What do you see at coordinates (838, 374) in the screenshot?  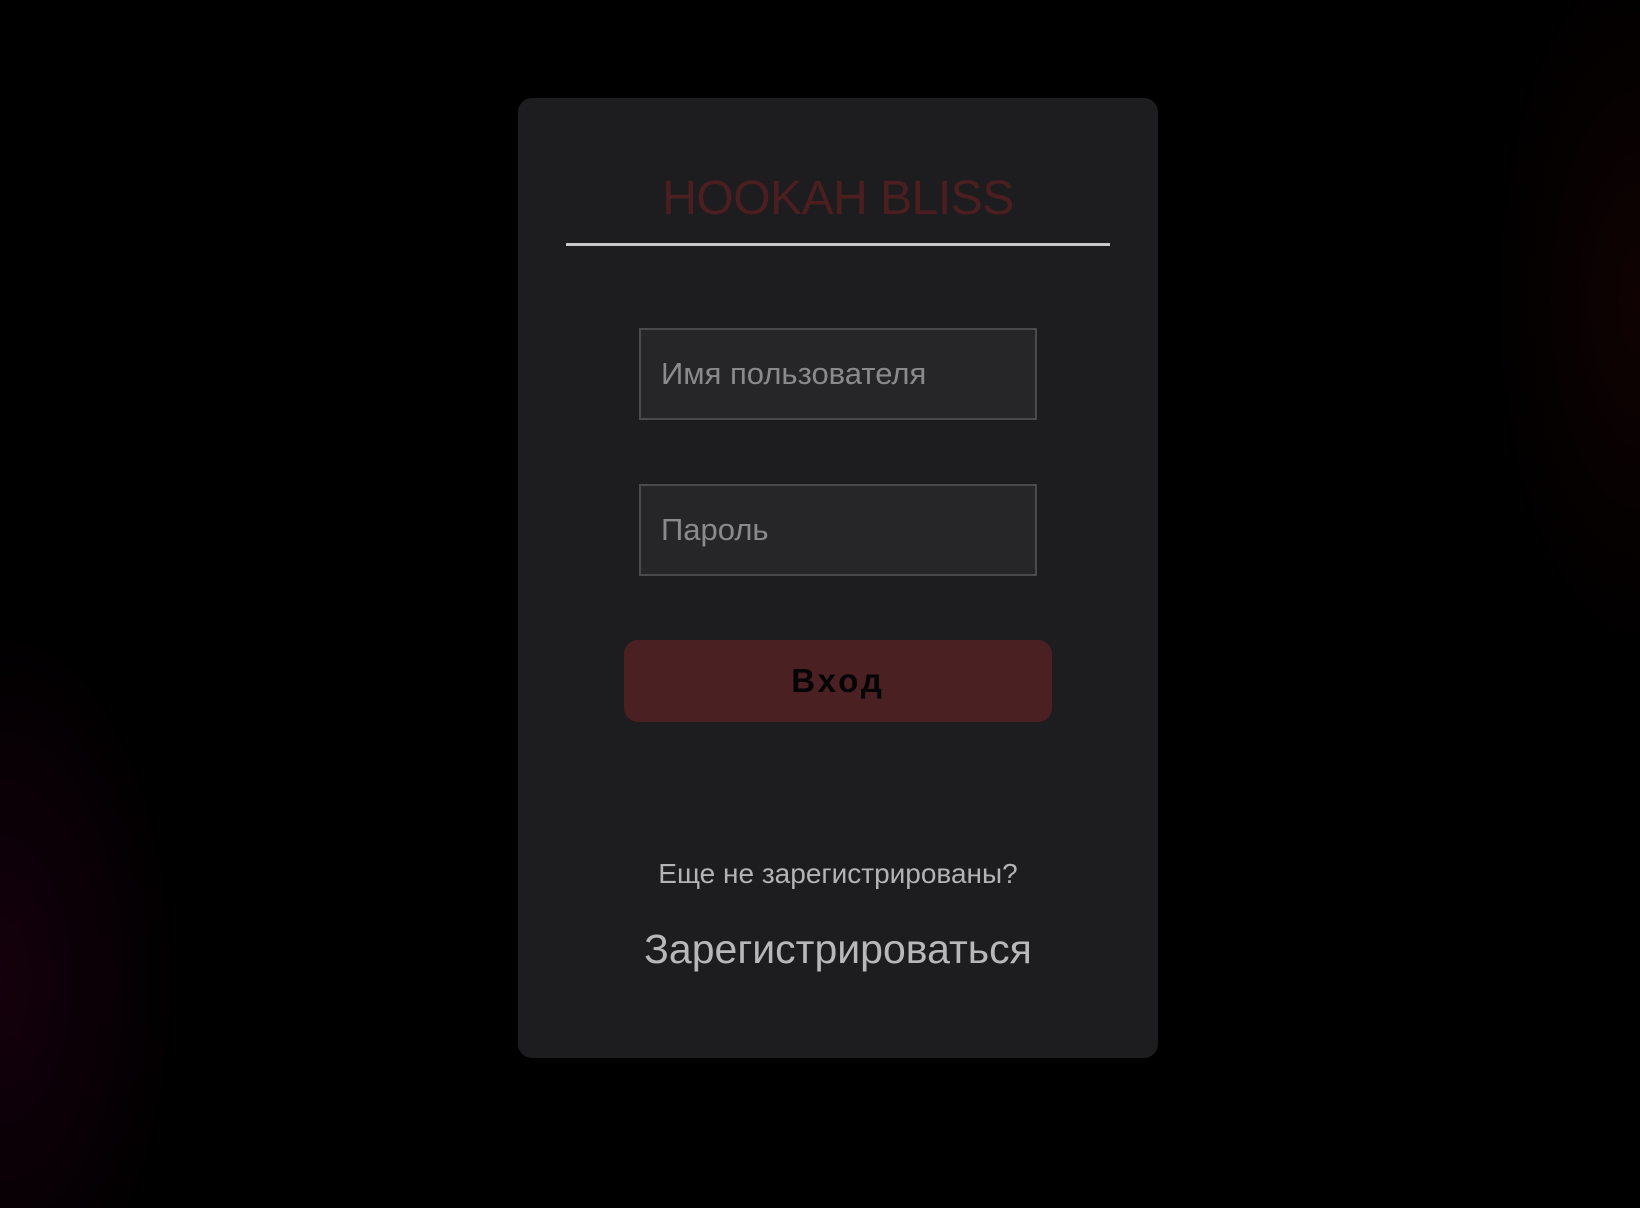 I see `username-input` at bounding box center [838, 374].